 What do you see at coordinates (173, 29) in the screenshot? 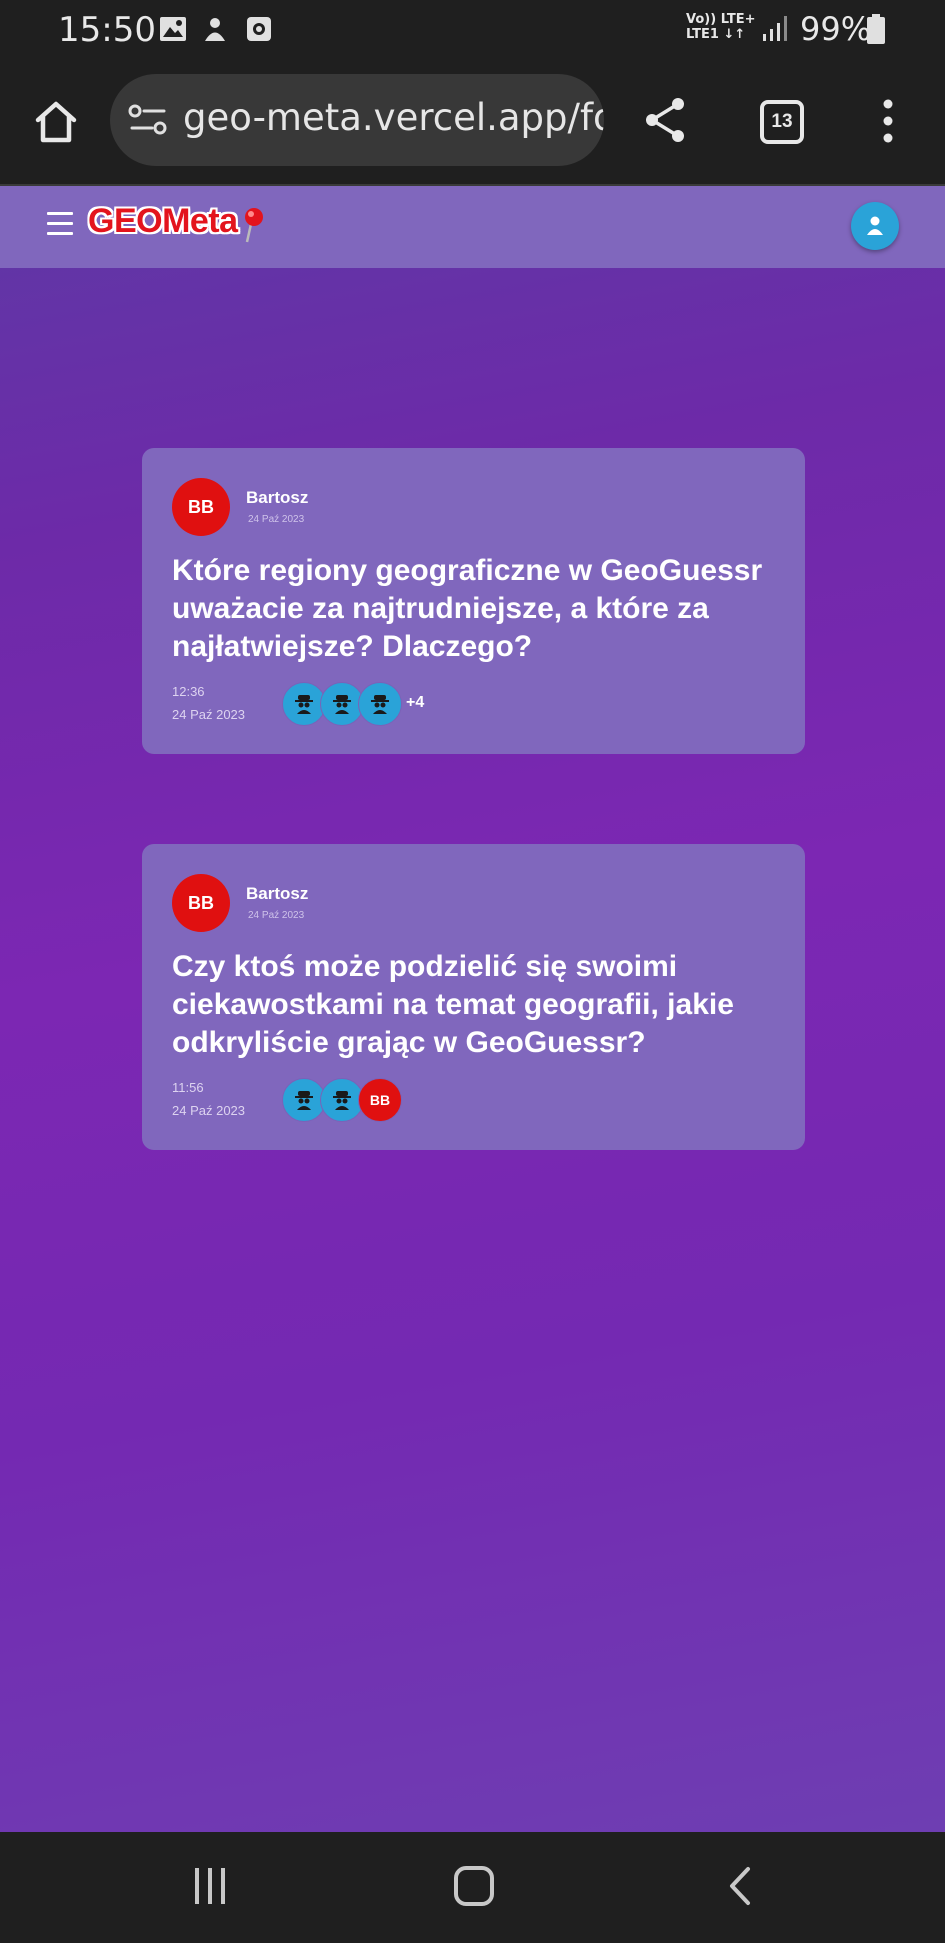
I see `gallery-icon` at bounding box center [173, 29].